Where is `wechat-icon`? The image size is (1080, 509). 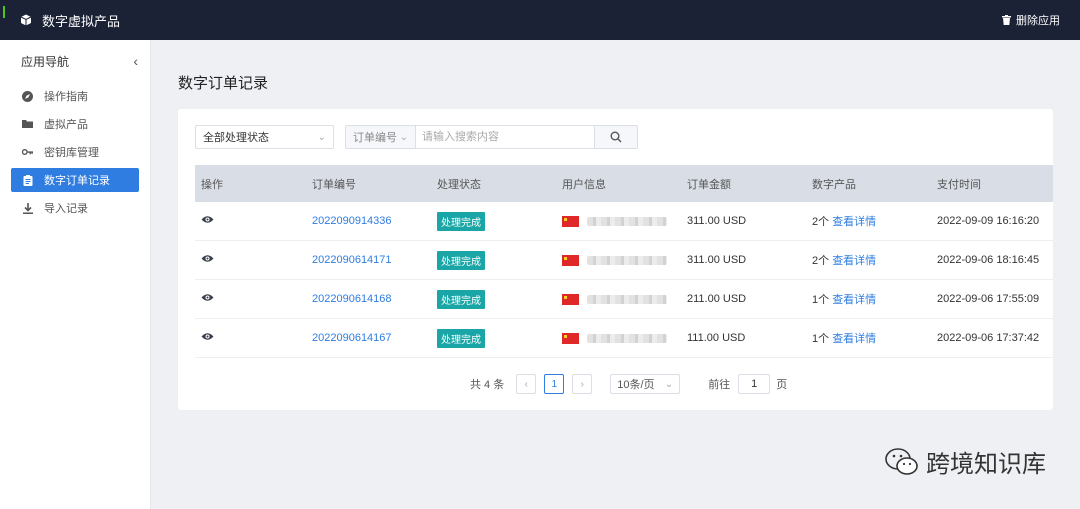 wechat-icon is located at coordinates (901, 461).